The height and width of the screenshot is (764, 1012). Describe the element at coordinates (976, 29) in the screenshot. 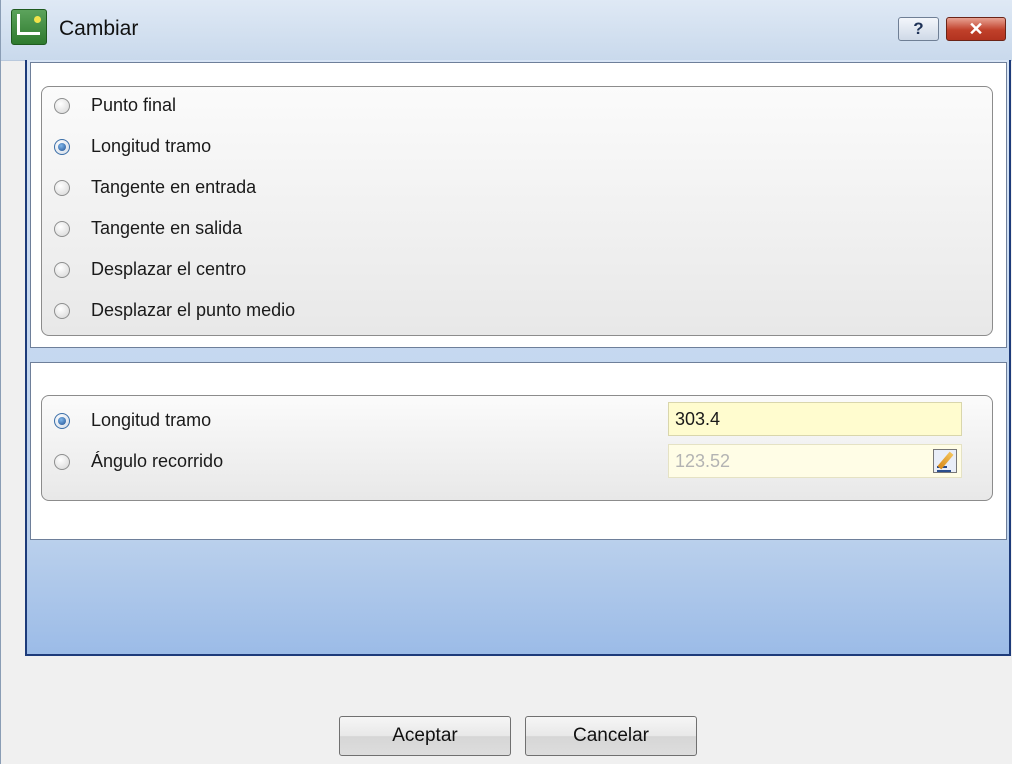

I see `close-button: ✕` at that location.